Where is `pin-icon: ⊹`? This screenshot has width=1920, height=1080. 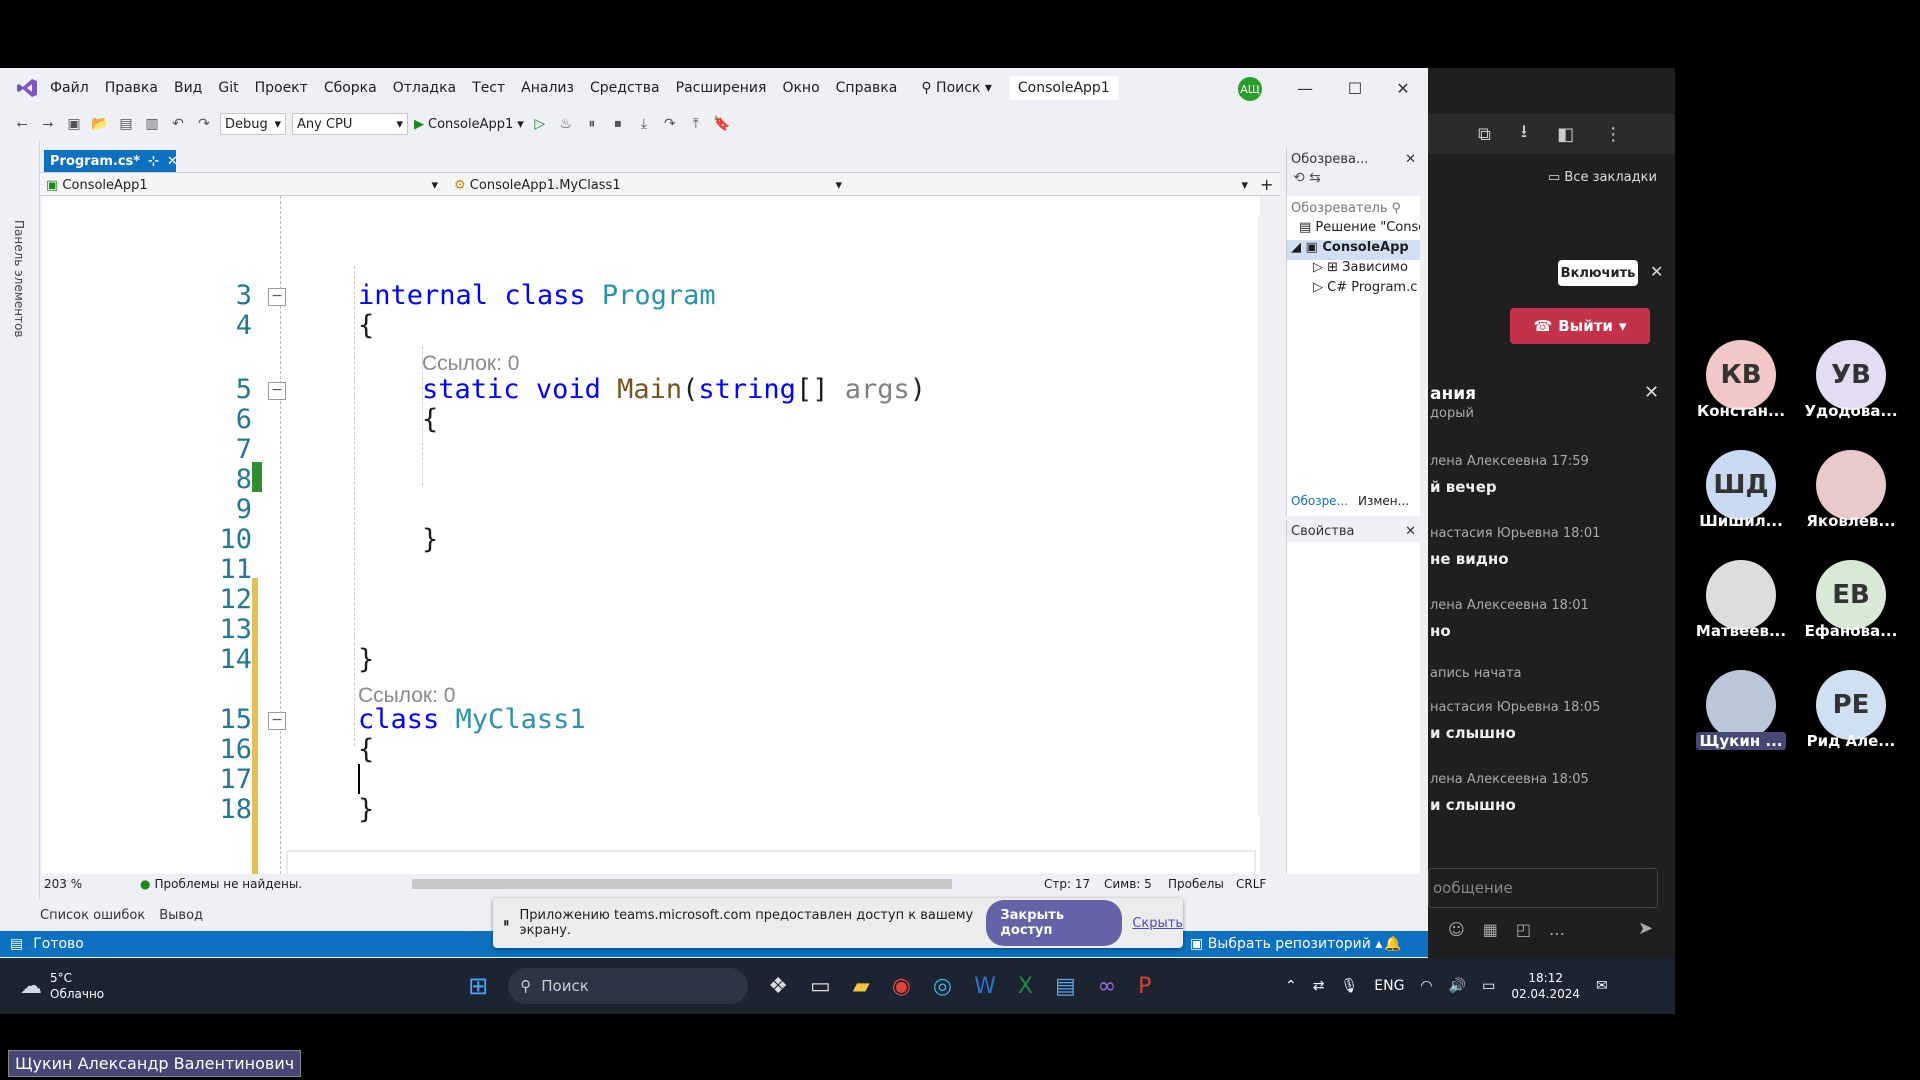
pin-icon: ⊹ is located at coordinates (153, 161).